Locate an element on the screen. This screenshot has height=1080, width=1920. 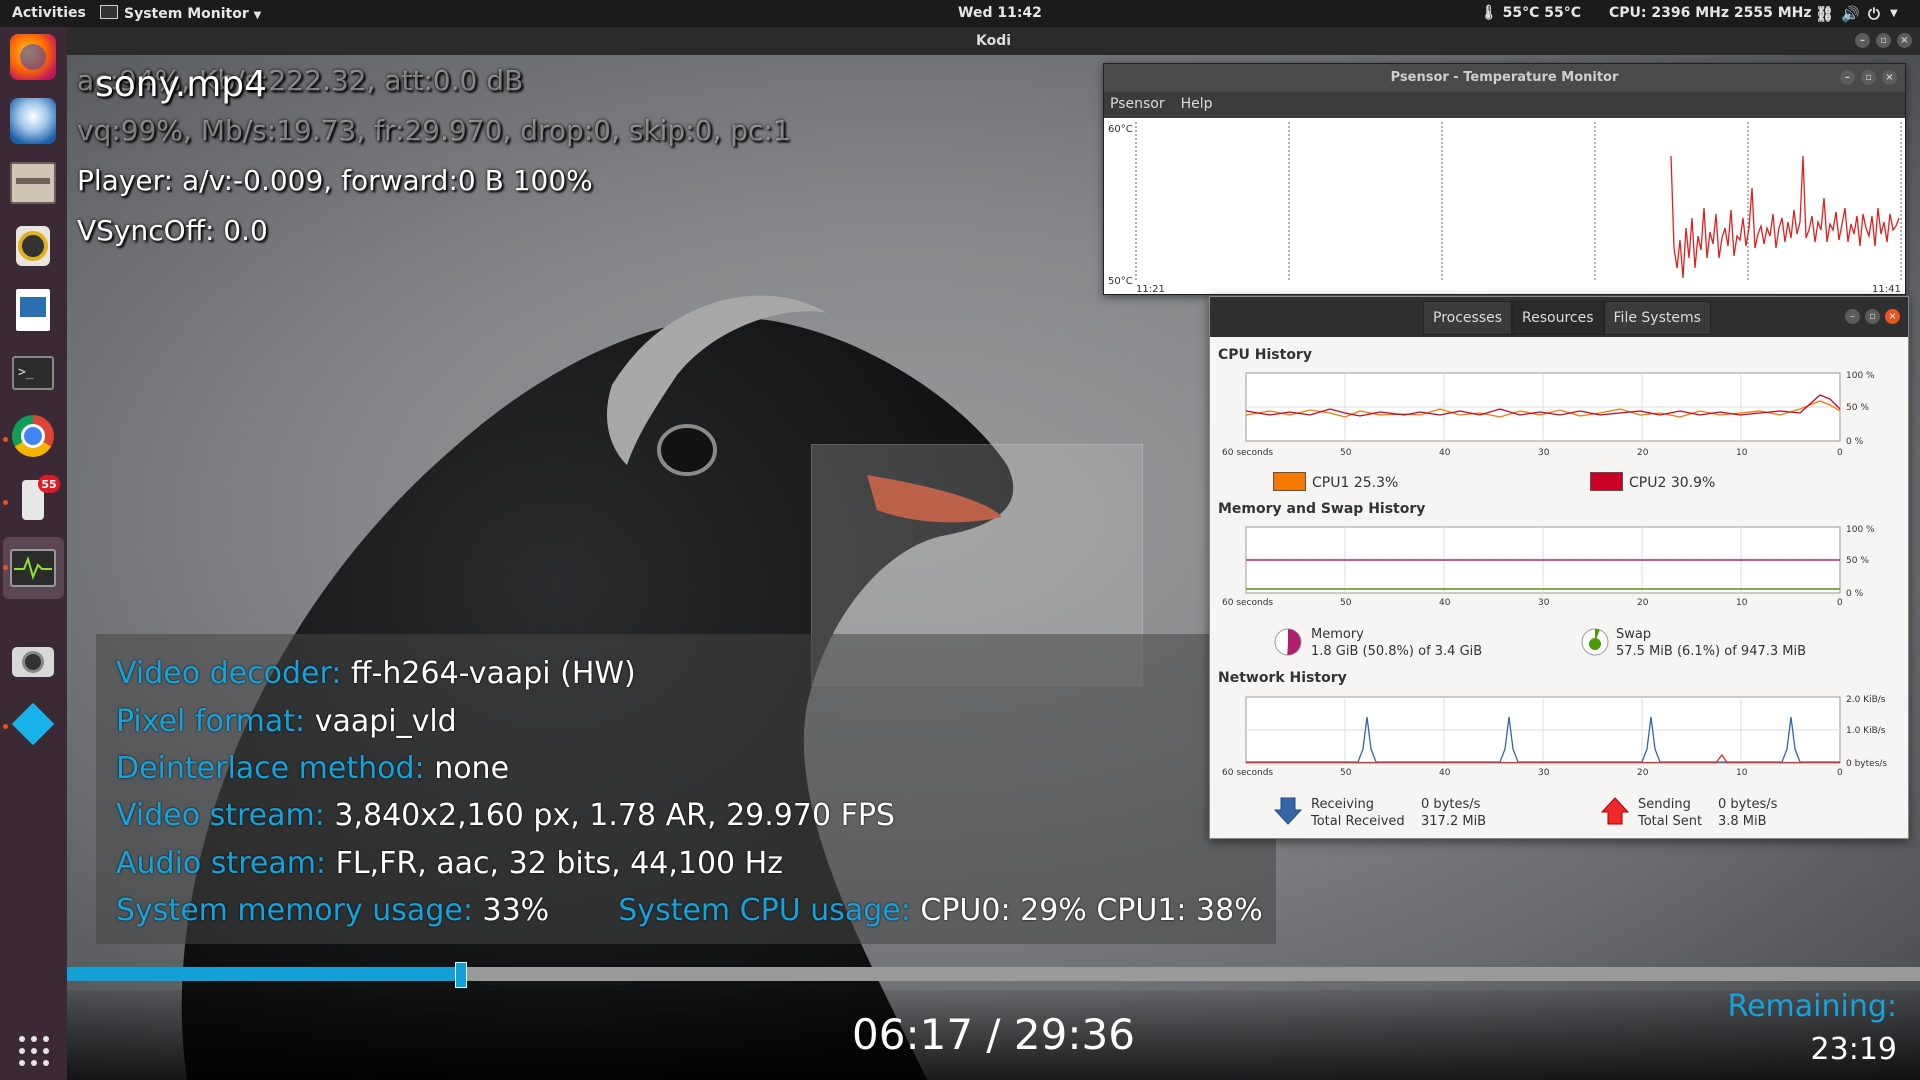
tab-bar: Processes Resources File Systems is located at coordinates (1567, 318).